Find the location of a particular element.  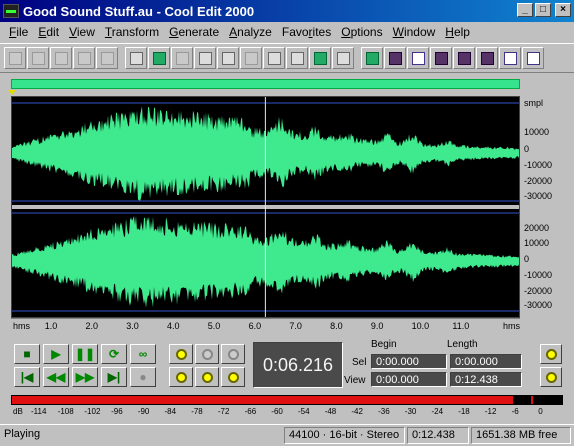

cut-silence-icon is located at coordinates (182, 58).